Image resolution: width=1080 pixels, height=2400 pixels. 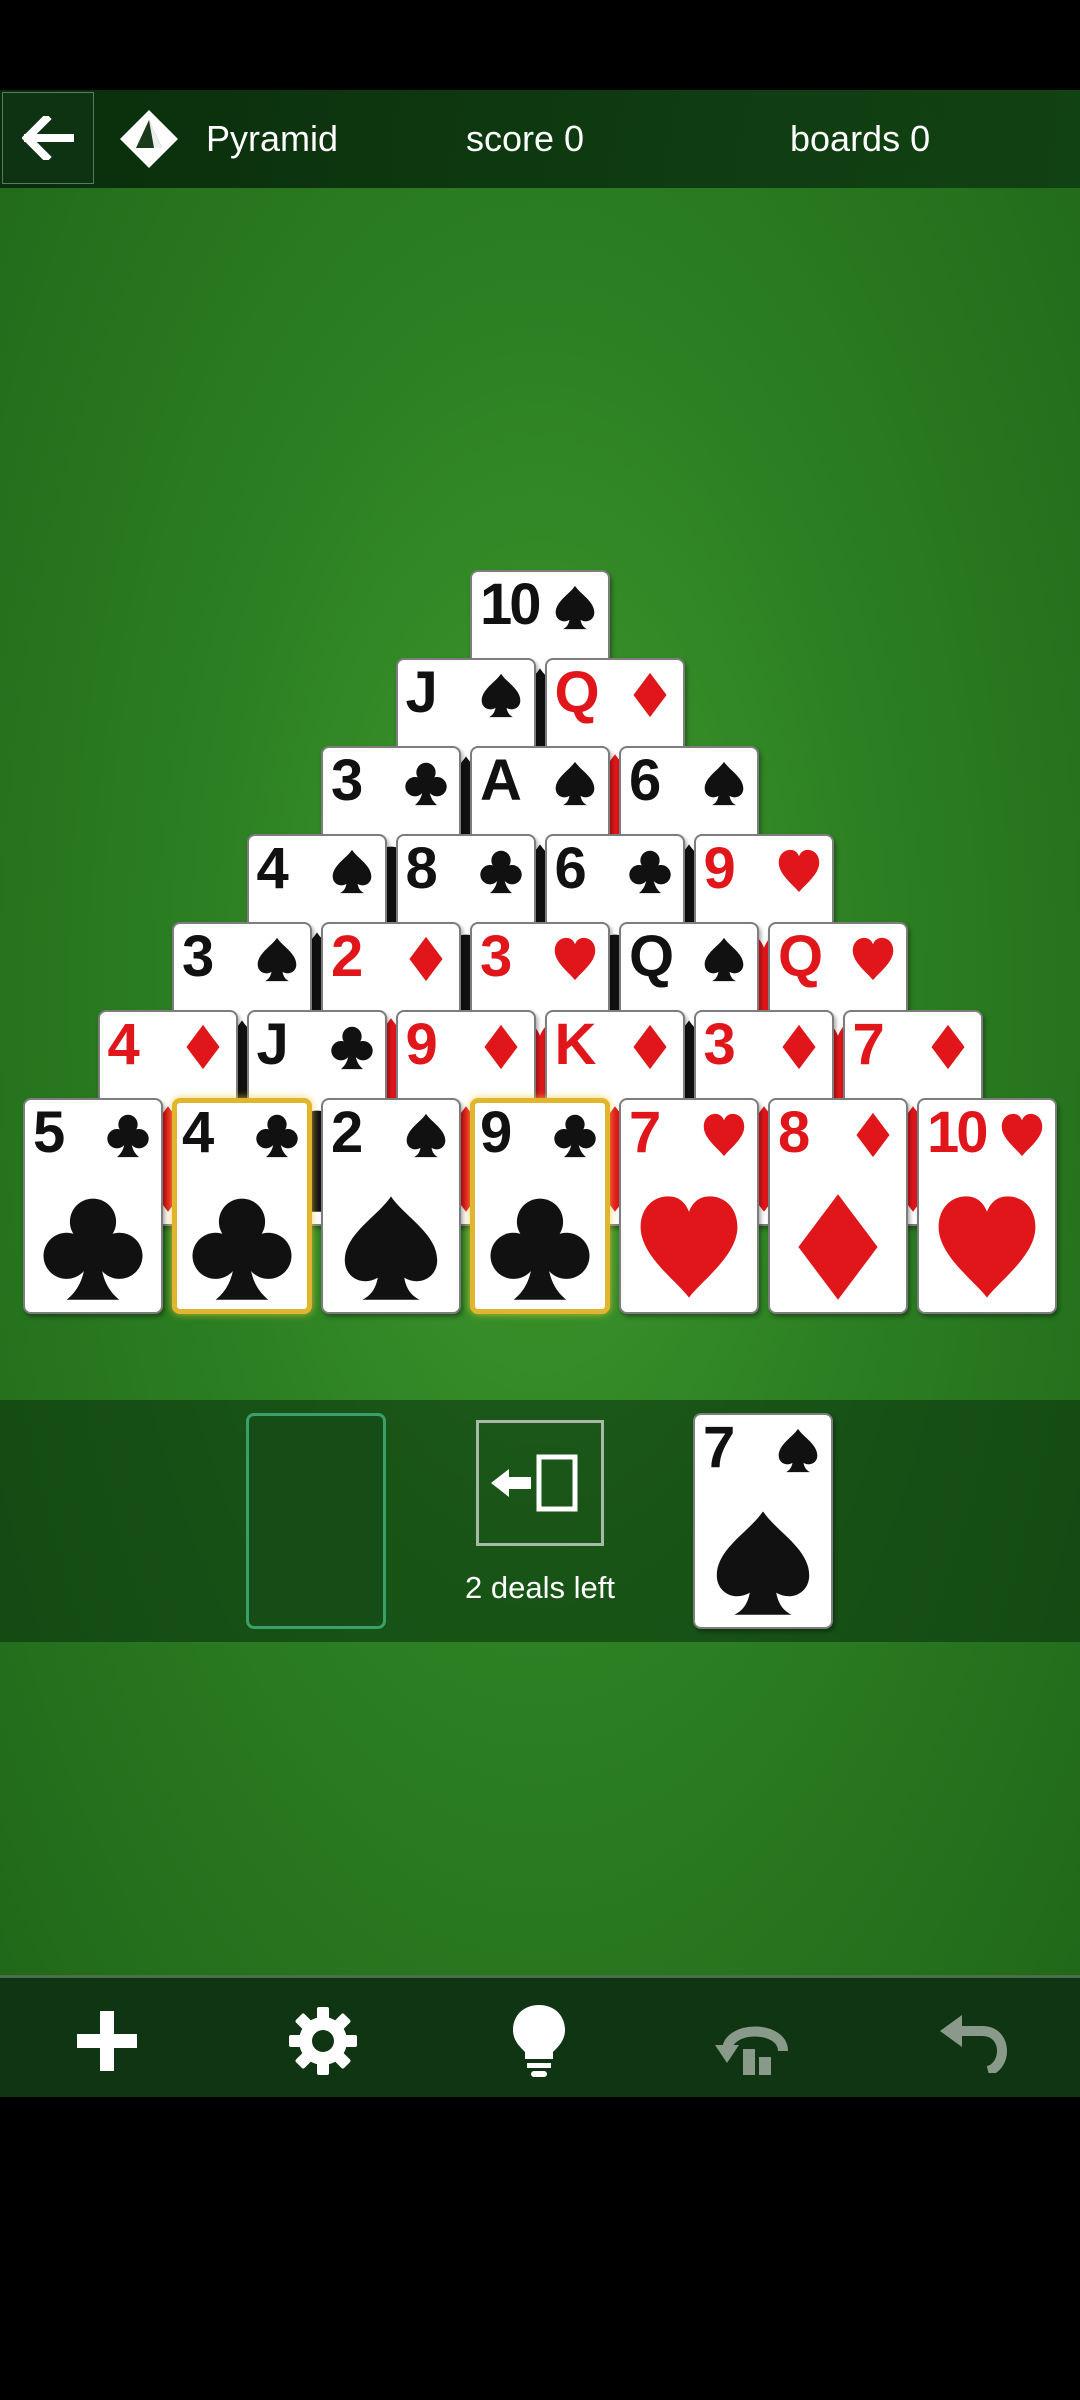 I want to click on waste-card: 7, so click(x=763, y=1521).